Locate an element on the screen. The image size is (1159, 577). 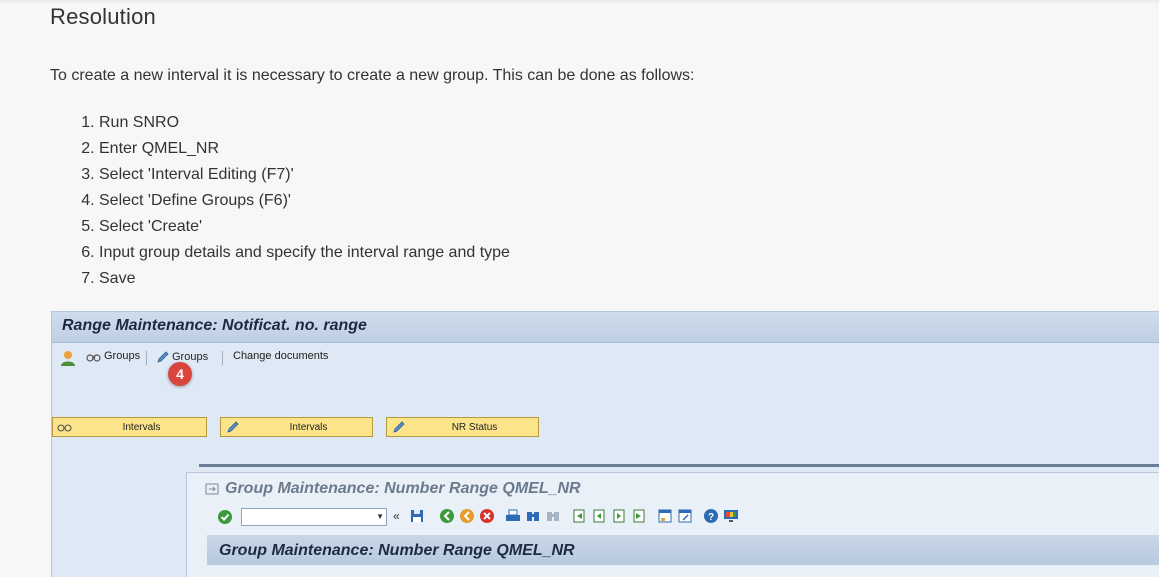
sap-toolbar: Groups Groups Change documents is located at coordinates (605, 358).